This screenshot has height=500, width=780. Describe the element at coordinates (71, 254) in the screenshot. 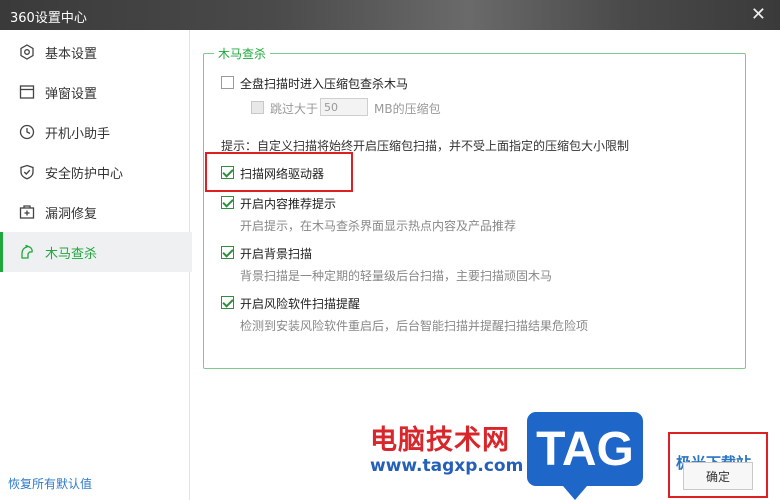

I see `sidebar-item-label: 木马查杀` at that location.